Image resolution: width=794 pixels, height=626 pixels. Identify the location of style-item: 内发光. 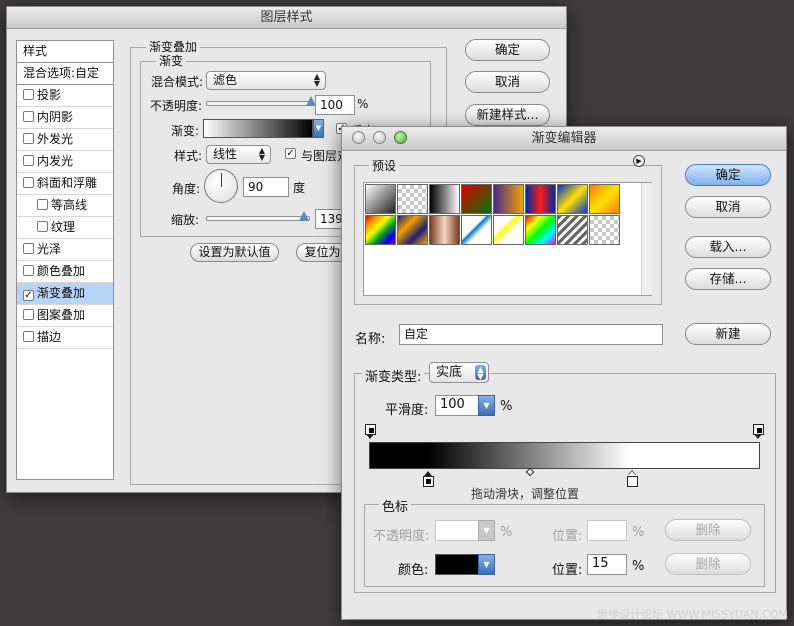
(65, 162).